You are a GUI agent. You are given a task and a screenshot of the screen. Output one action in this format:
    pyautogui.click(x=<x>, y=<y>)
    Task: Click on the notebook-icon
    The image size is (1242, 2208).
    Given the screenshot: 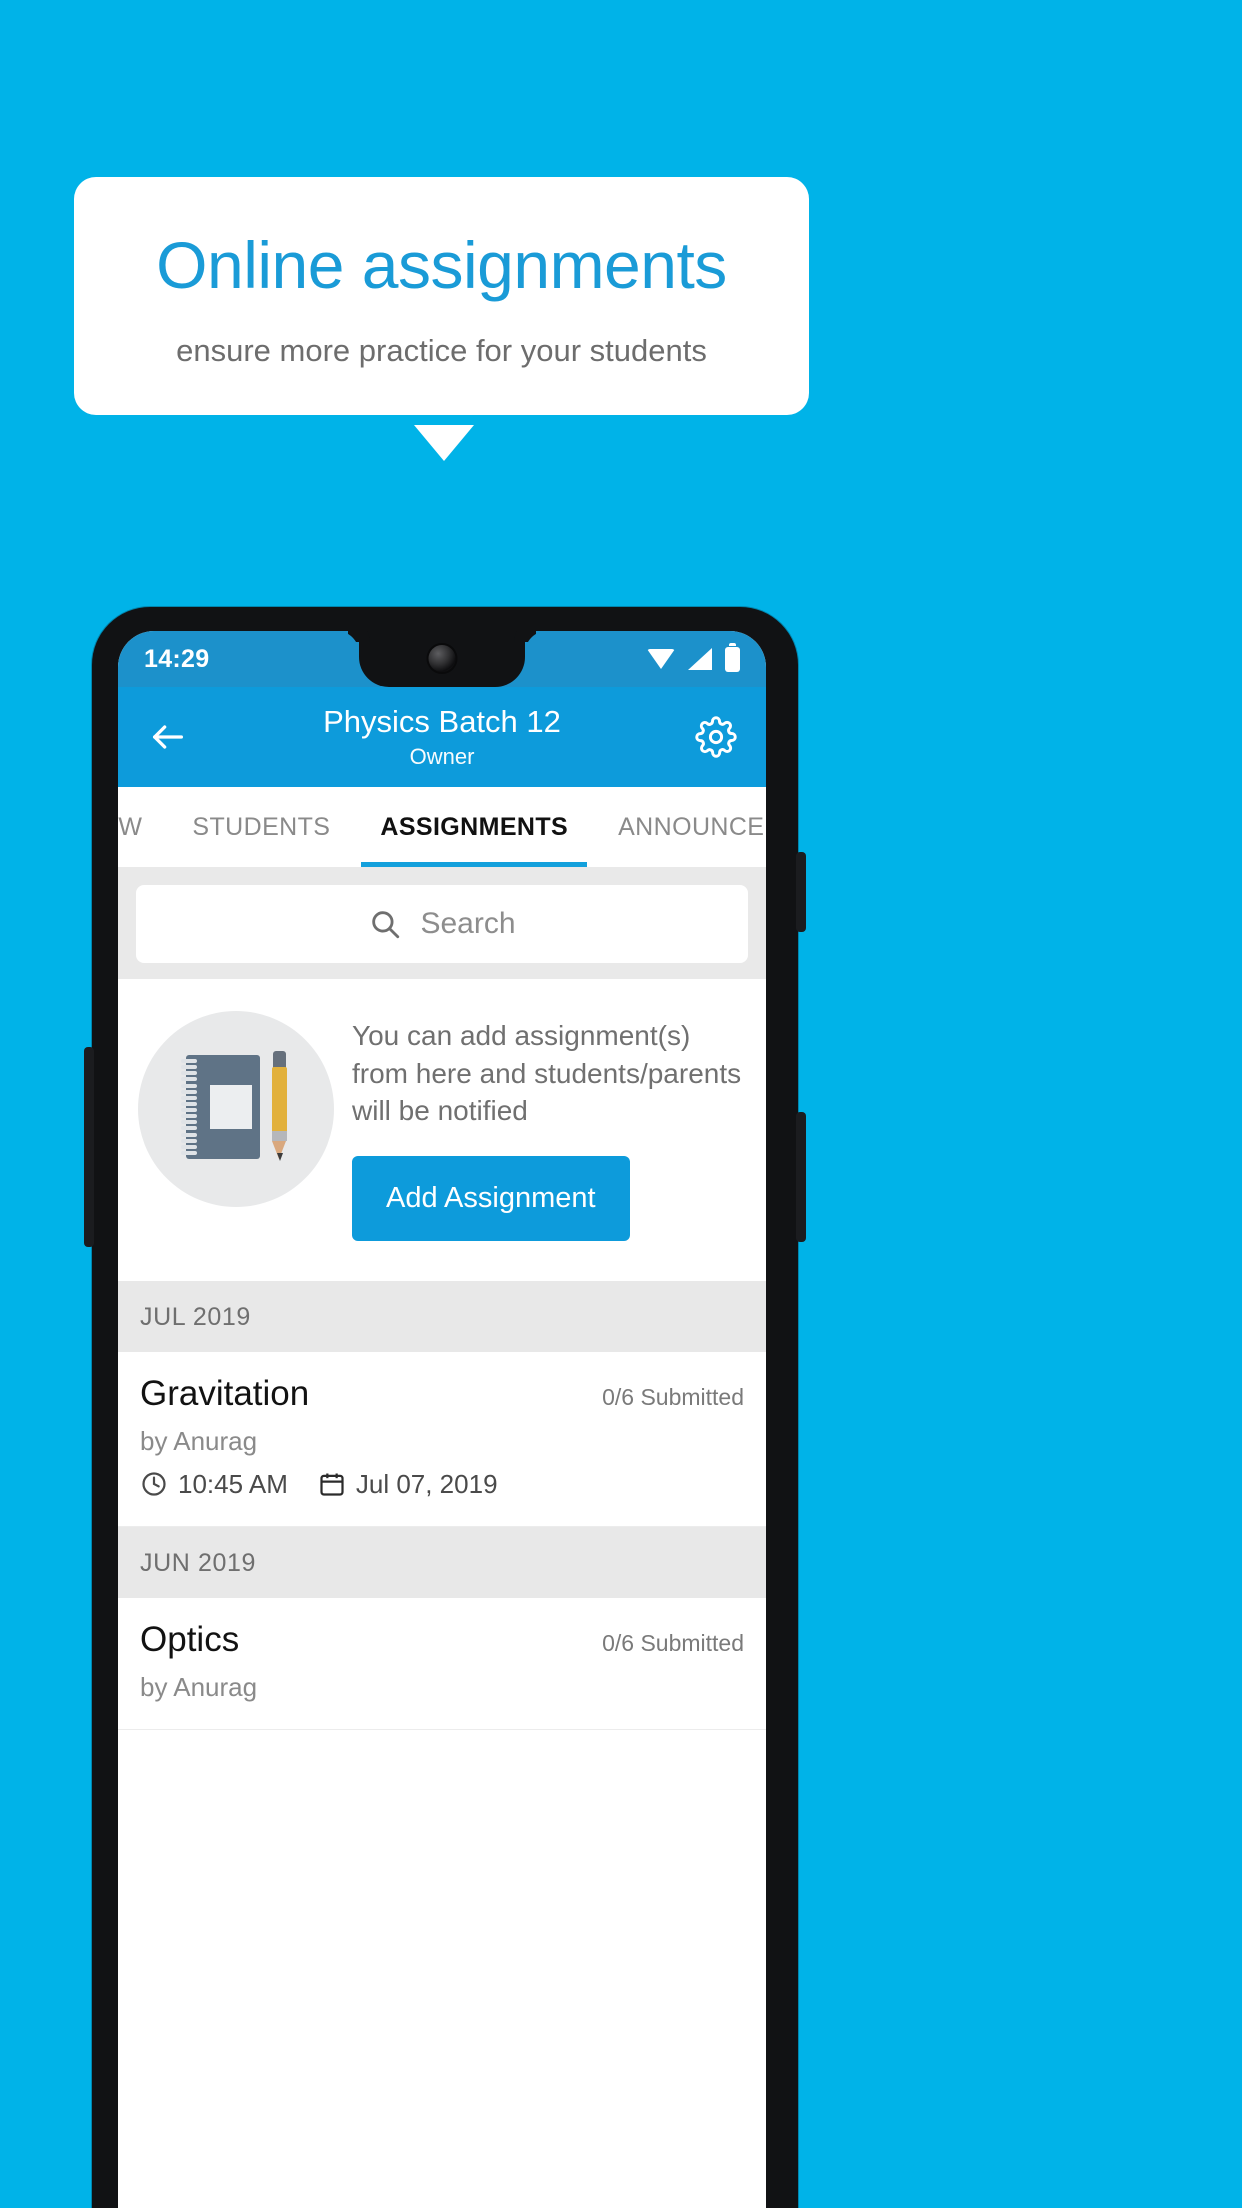 What is the action you would take?
    pyautogui.click(x=220, y=1107)
    